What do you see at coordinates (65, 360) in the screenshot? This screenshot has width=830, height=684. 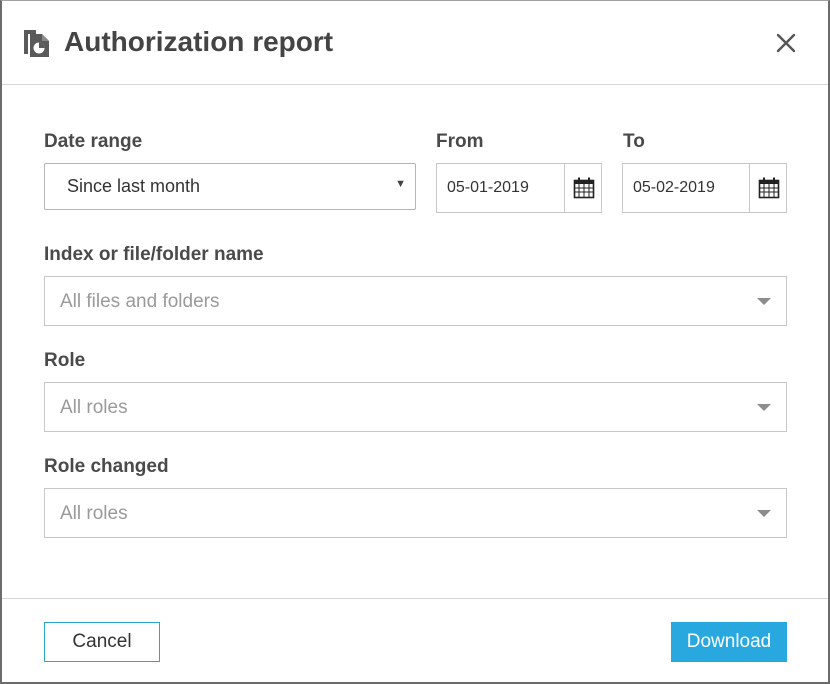 I see `role-label: Role` at bounding box center [65, 360].